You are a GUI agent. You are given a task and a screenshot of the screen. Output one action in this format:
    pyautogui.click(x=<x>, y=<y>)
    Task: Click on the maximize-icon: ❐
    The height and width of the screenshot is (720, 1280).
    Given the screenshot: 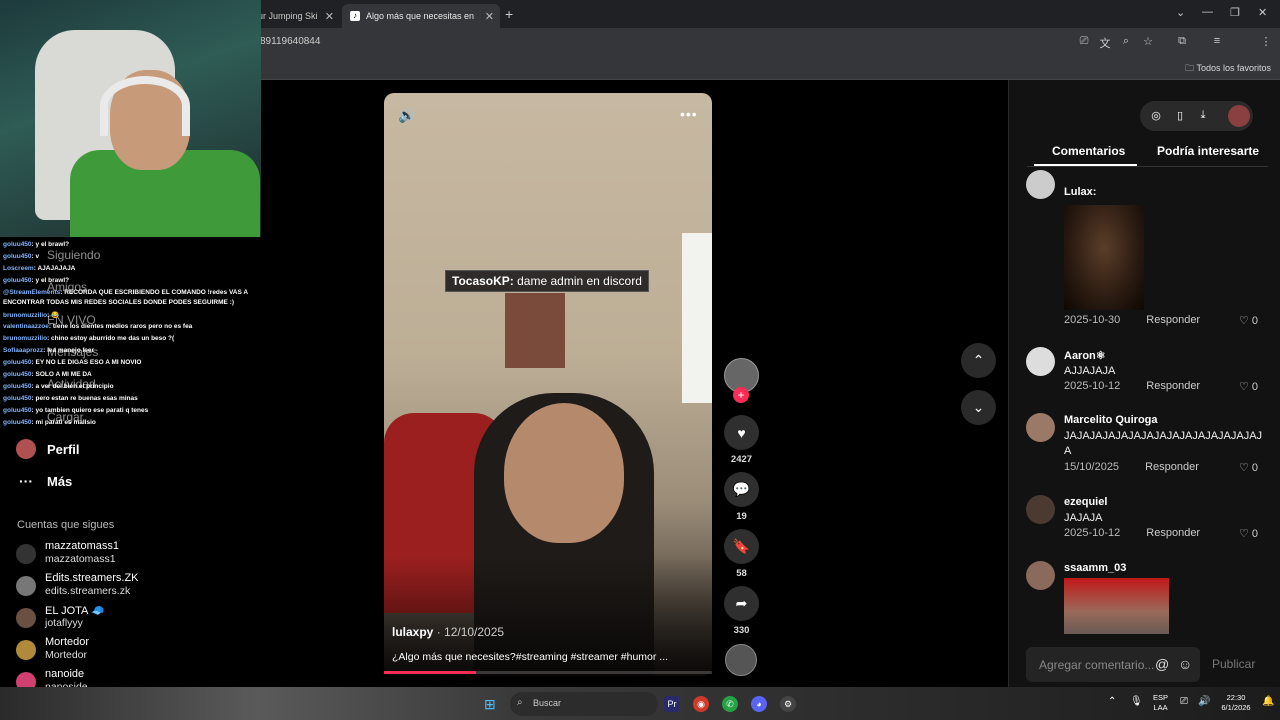 What is the action you would take?
    pyautogui.click(x=1235, y=12)
    